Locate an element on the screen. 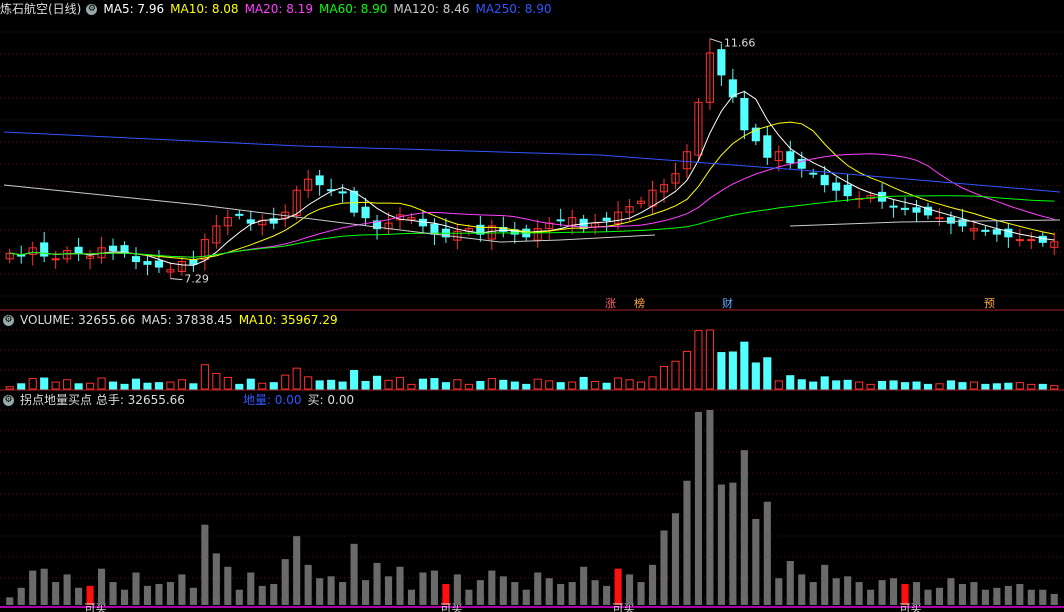 The height and width of the screenshot is (612, 1064). low-price-label: 7.29 is located at coordinates (196, 279).